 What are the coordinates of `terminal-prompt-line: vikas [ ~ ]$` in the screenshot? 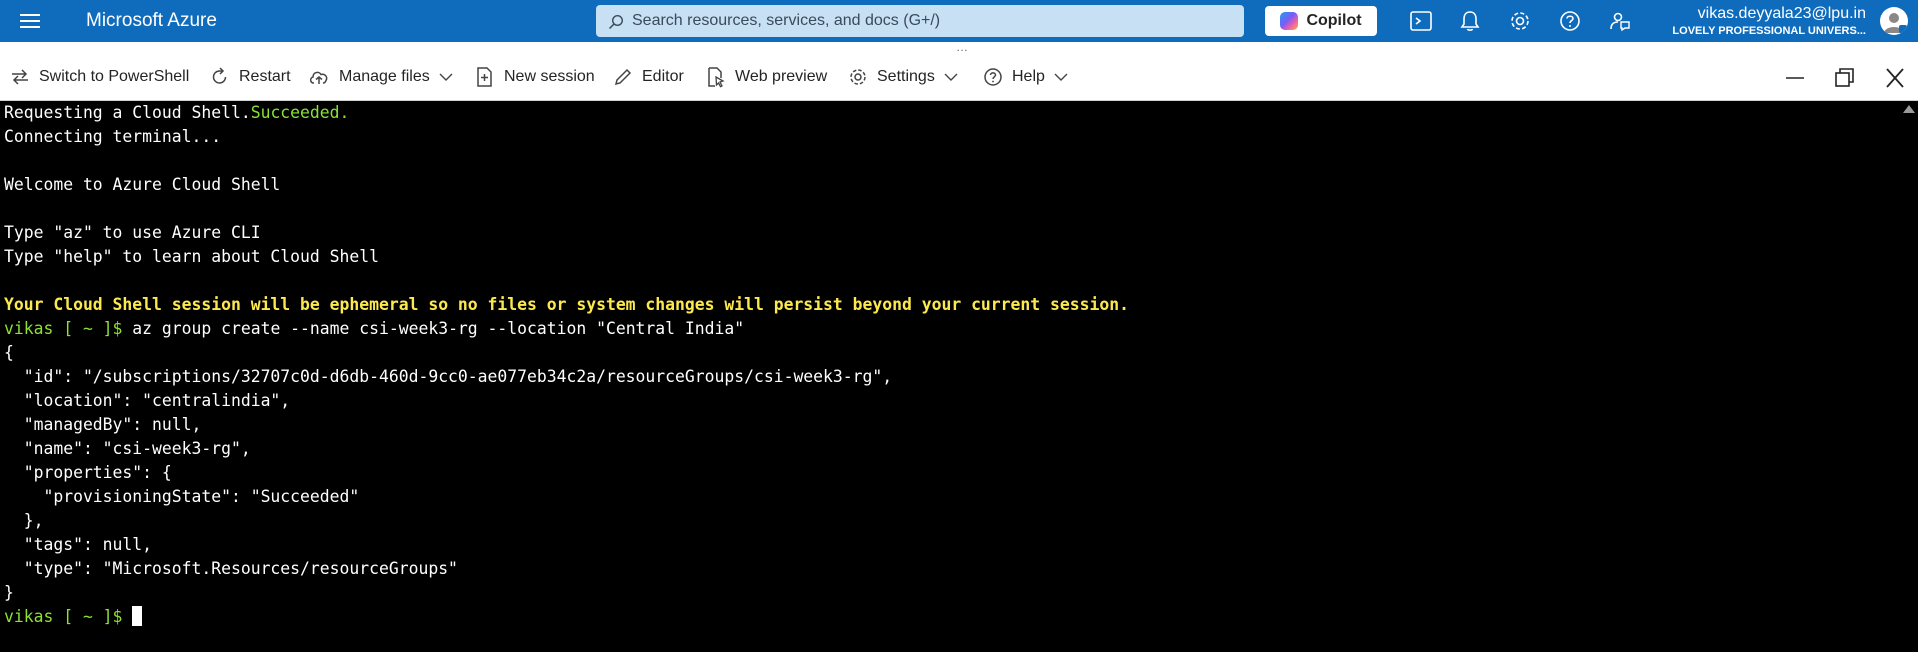 It's located at (73, 617).